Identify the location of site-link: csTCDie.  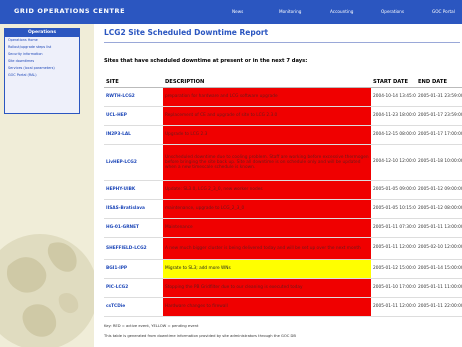
(133, 307).